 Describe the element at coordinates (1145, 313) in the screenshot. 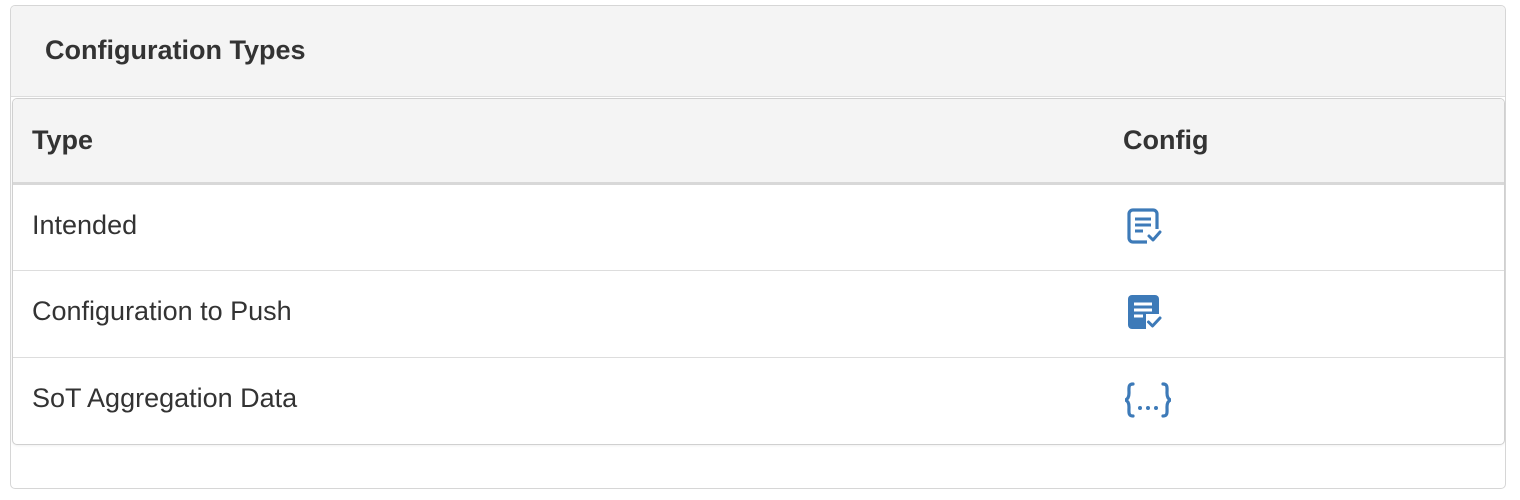

I see `file-check-solid-icon` at that location.